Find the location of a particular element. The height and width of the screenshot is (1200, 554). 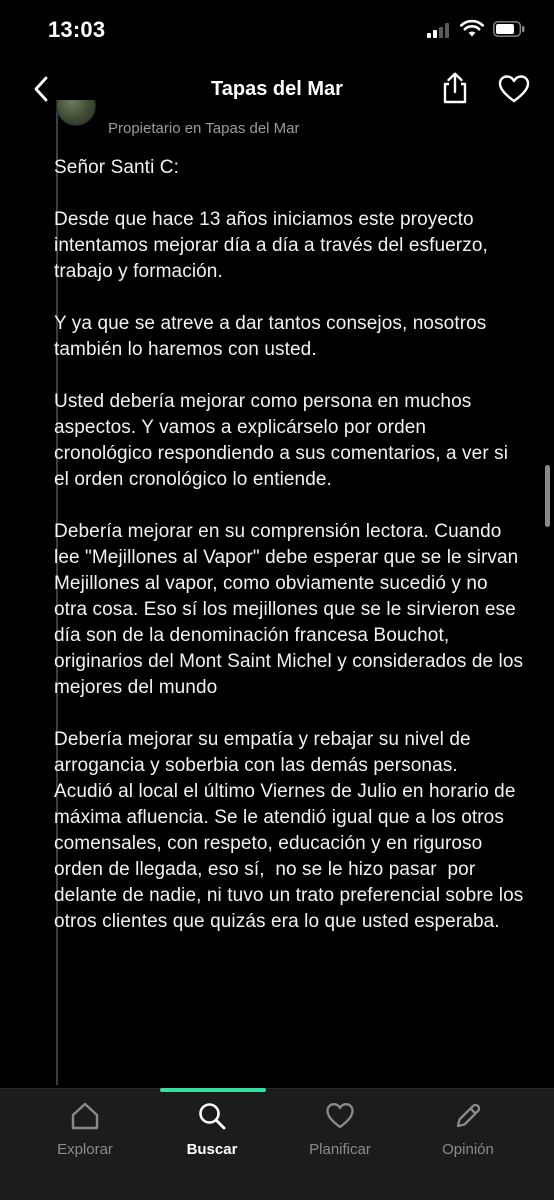

tab-label: Opinión is located at coordinates (468, 1149).